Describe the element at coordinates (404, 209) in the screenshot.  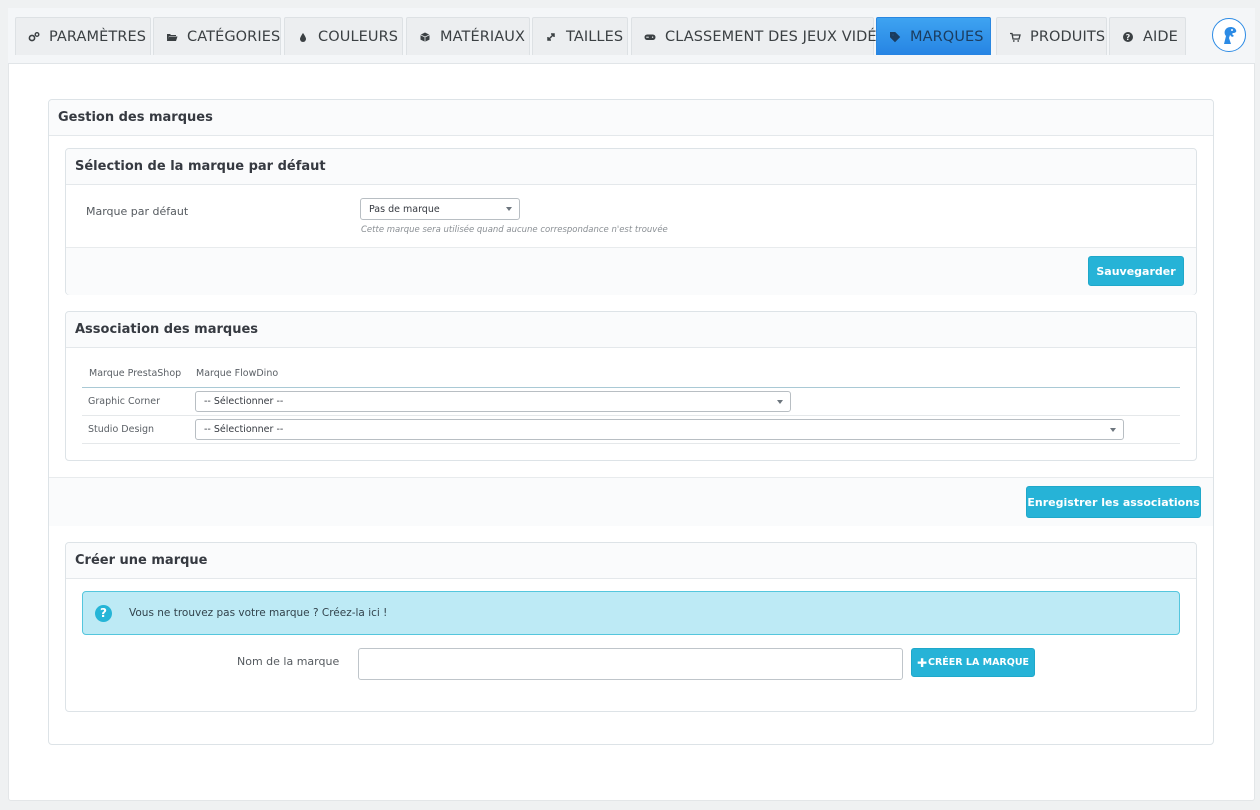
I see `default-brand-selected: Pas de marque` at that location.